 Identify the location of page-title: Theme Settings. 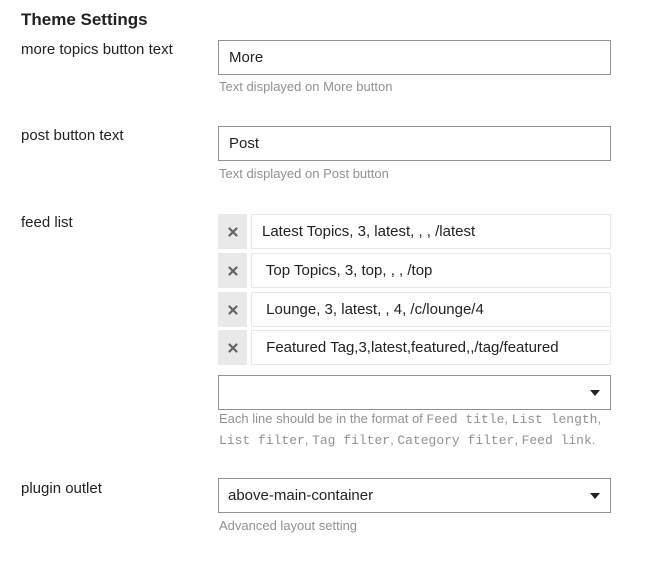
(84, 19).